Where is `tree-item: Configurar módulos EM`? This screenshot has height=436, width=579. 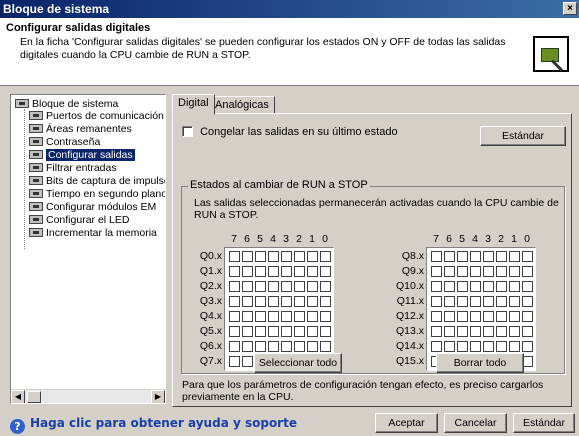 tree-item: Configurar módulos EM is located at coordinates (92, 207).